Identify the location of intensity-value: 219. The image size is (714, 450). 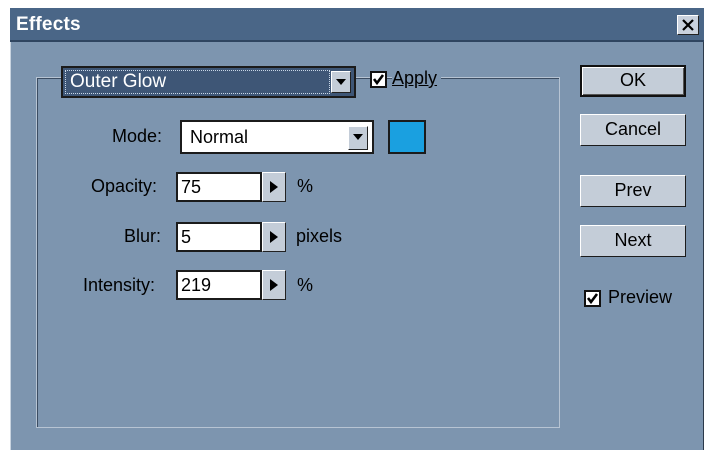
(196, 285).